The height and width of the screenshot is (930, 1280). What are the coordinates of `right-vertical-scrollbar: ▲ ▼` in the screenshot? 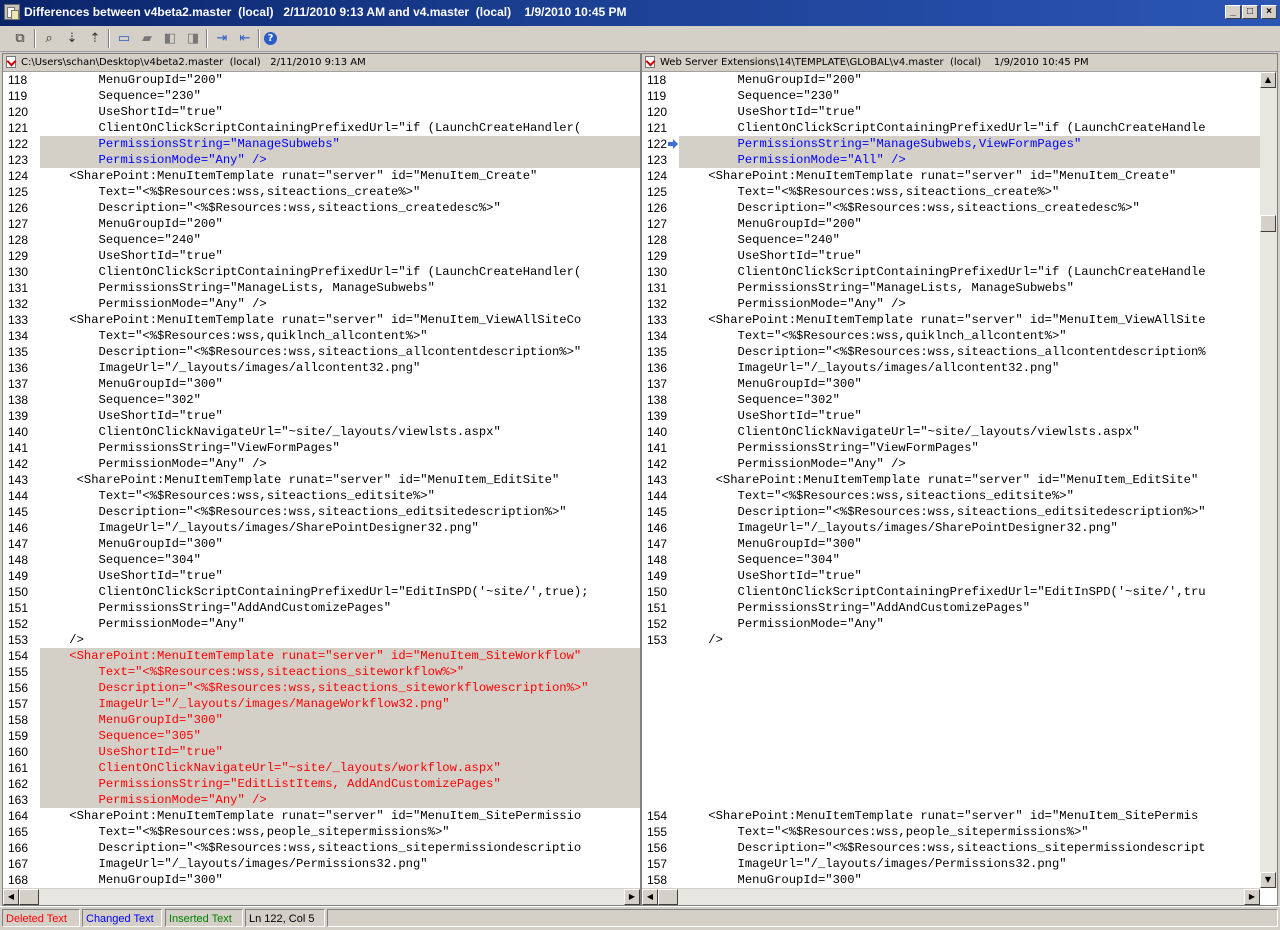 It's located at (1268, 480).